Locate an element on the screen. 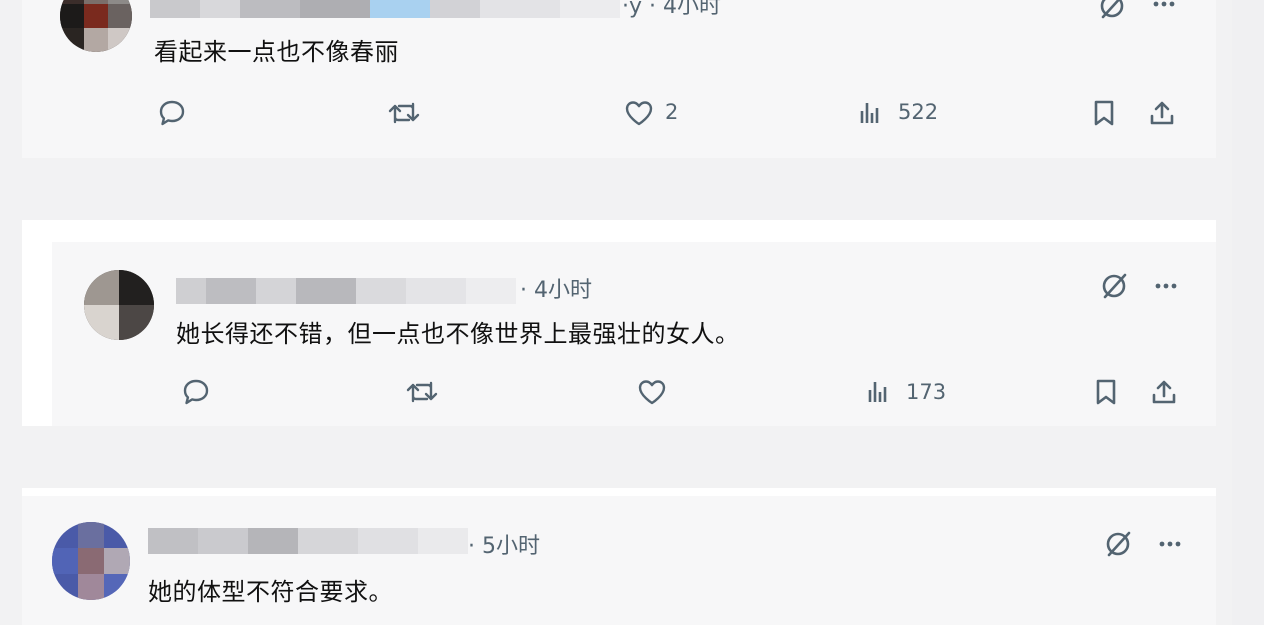 This screenshot has width=1264, height=625. like-count: 2 is located at coordinates (672, 112).